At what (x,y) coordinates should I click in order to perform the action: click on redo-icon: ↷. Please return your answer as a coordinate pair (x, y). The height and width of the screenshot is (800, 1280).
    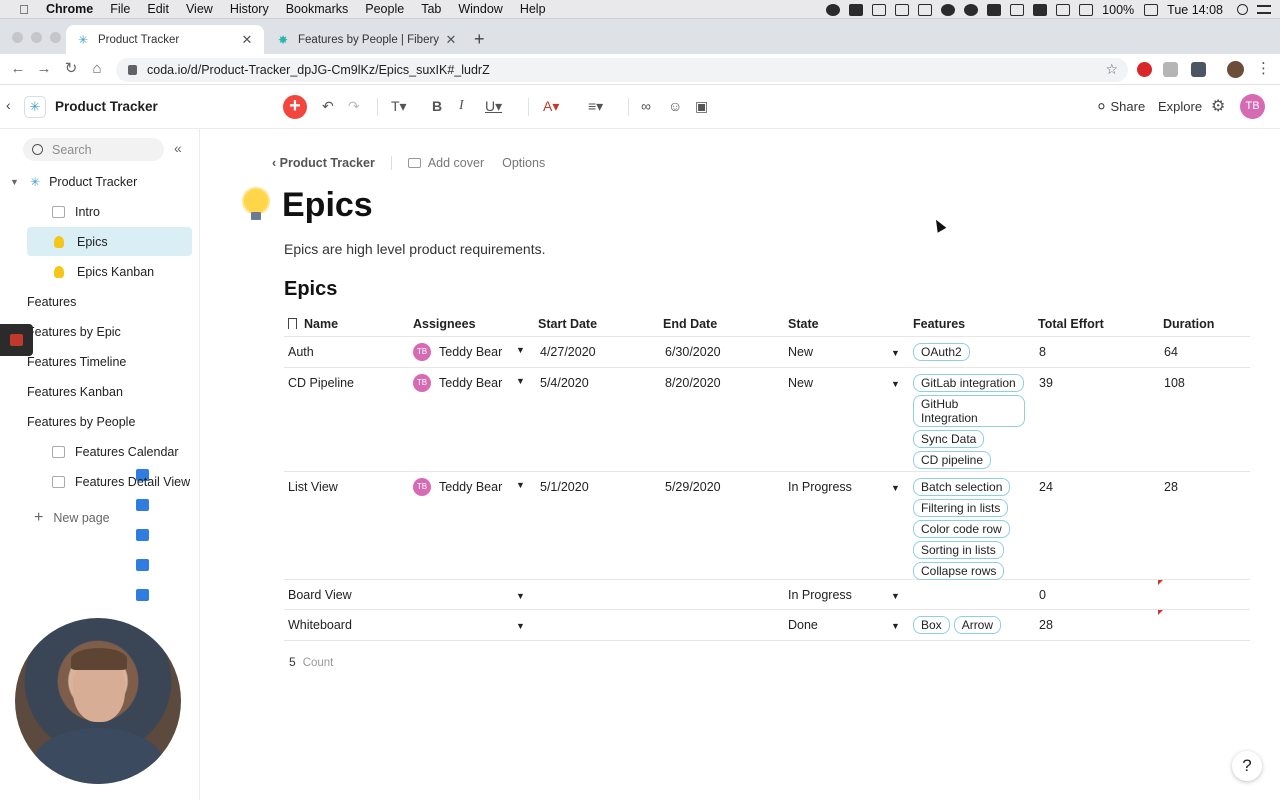
    Looking at the image, I should click on (354, 106).